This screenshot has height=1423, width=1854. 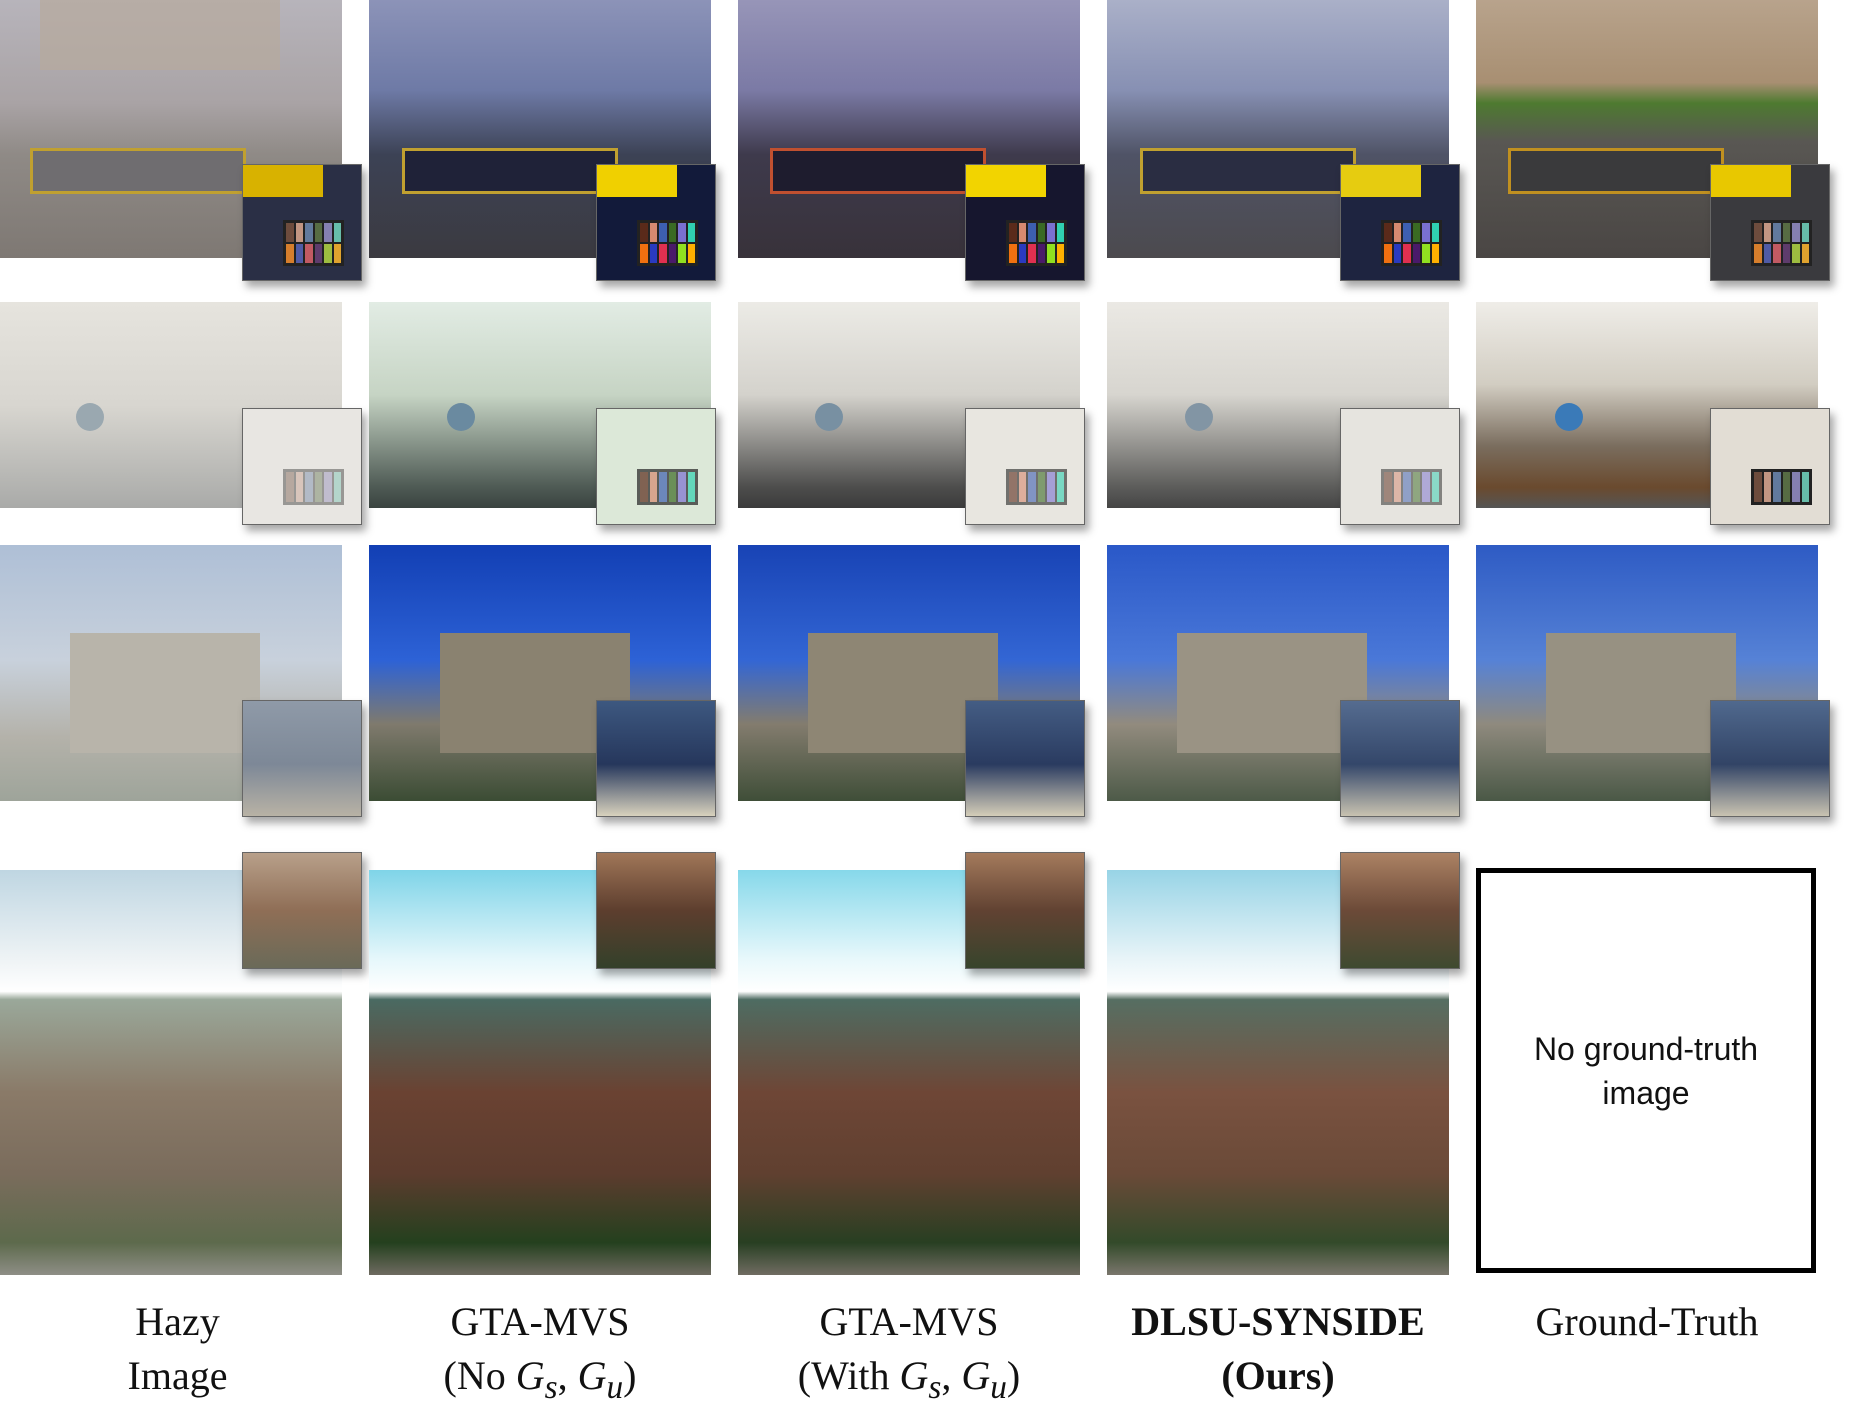 What do you see at coordinates (177, 1375) in the screenshot?
I see `label-line: Image` at bounding box center [177, 1375].